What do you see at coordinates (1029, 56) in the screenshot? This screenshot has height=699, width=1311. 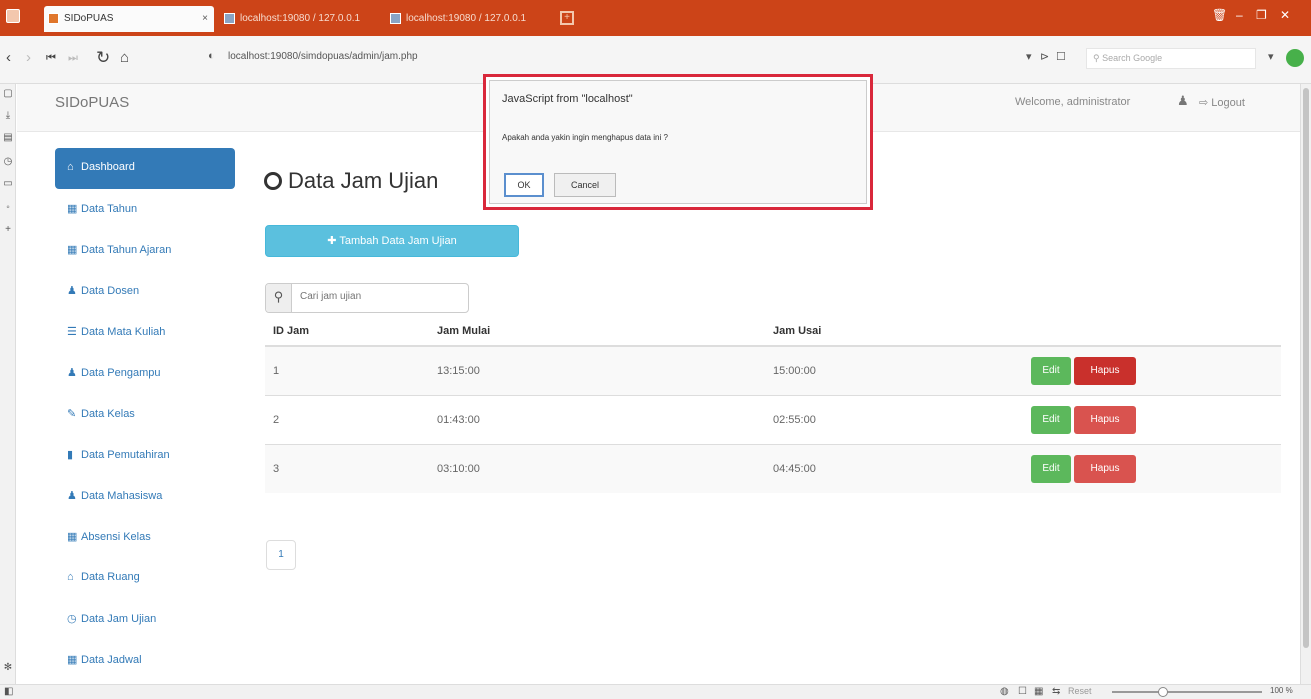 I see `bookmark-icon: ▾` at bounding box center [1029, 56].